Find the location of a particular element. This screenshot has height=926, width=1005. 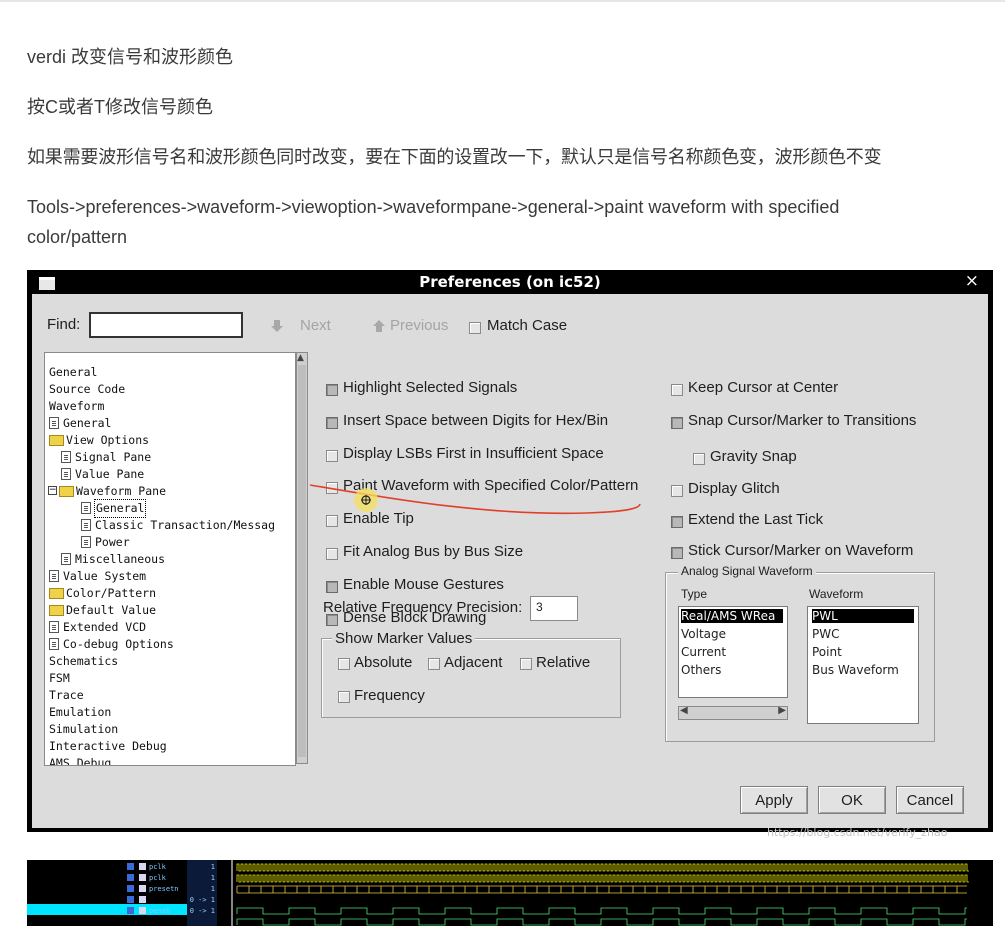

clock-waveforms is located at coordinates (602, 873).